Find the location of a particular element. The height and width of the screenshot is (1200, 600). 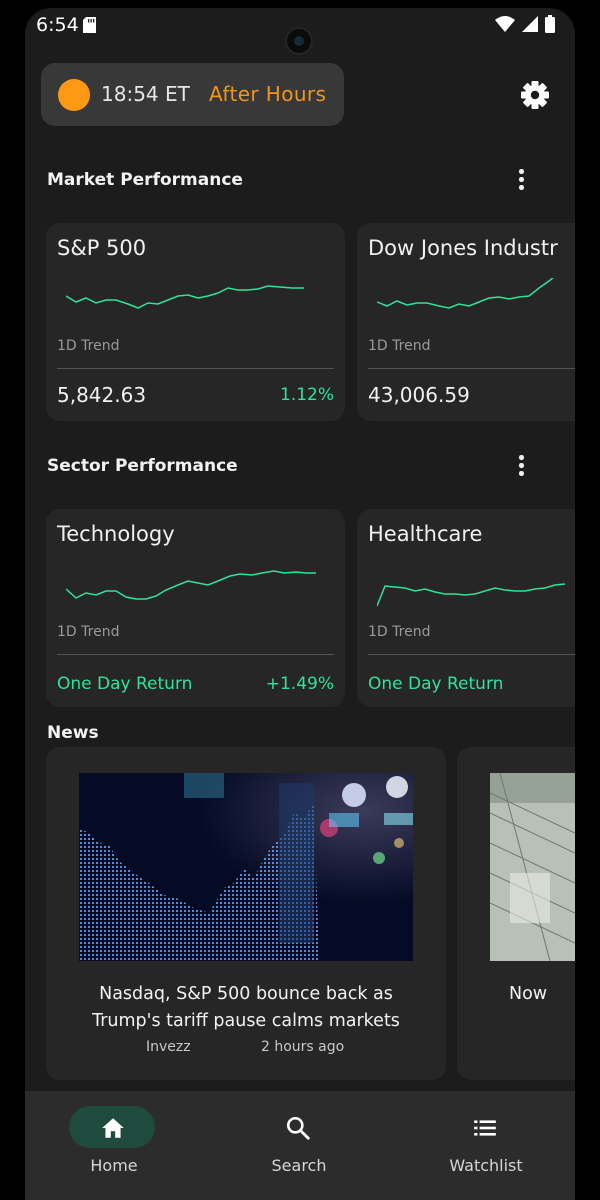

sector-name: Technology is located at coordinates (116, 534).